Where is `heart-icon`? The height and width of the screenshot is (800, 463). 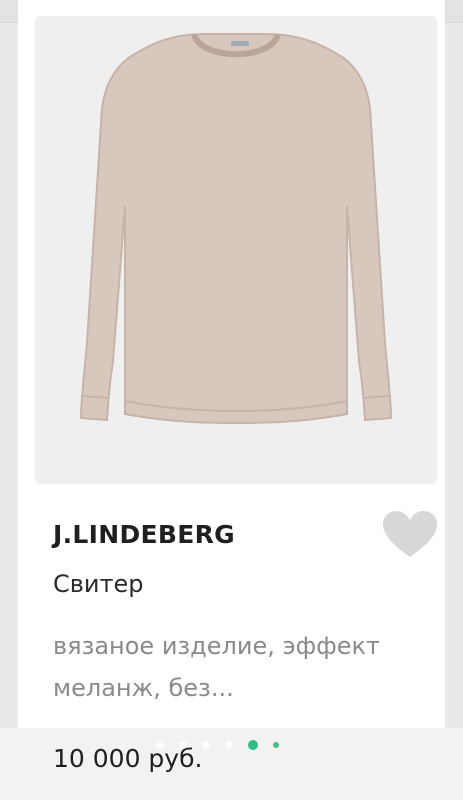
heart-icon is located at coordinates (410, 534).